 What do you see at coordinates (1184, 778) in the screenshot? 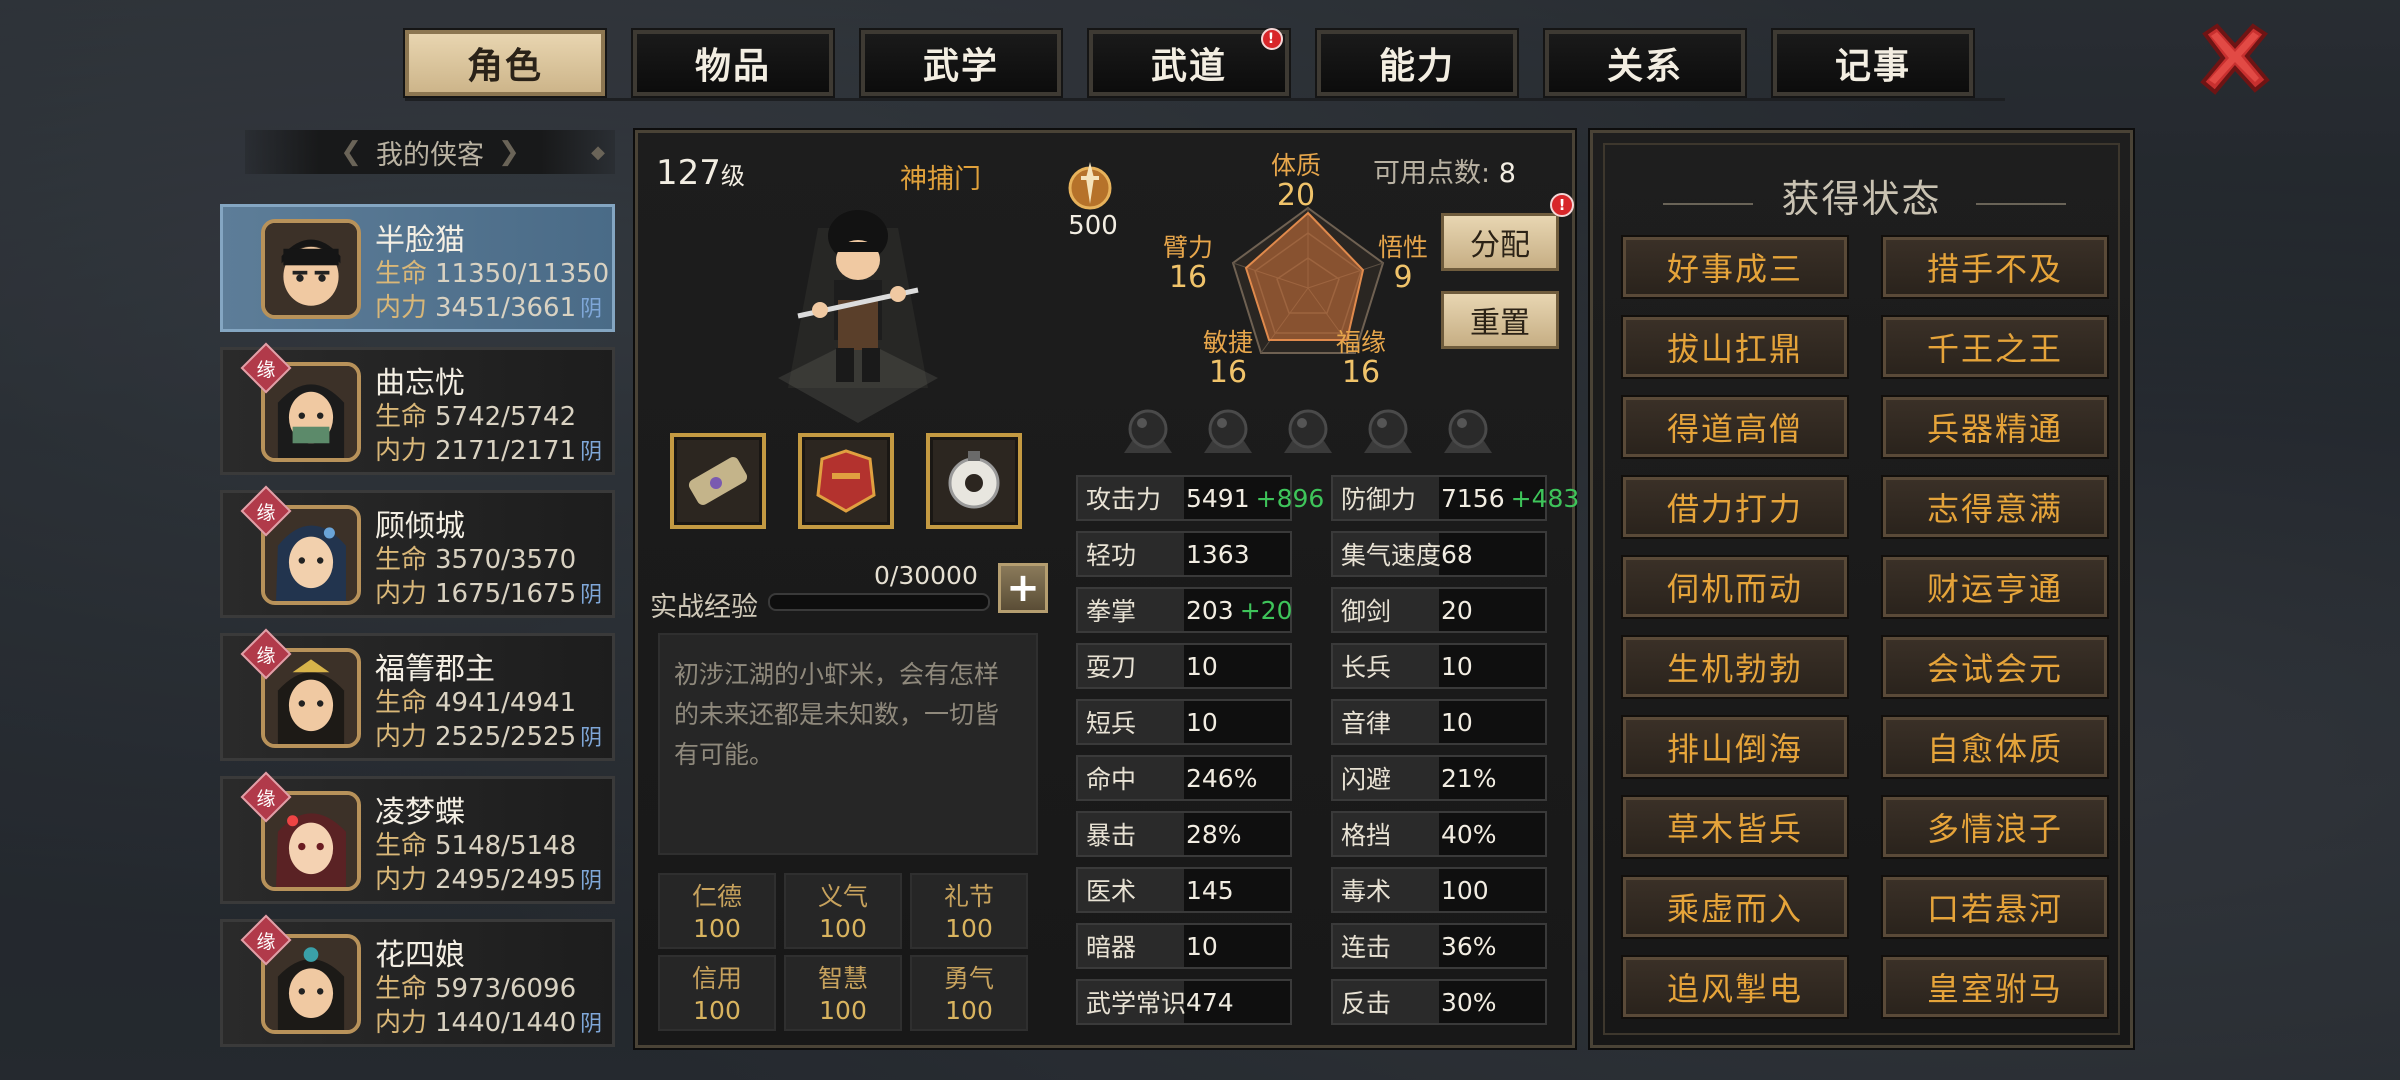
I see `stat-hit: 命中 246%` at bounding box center [1184, 778].